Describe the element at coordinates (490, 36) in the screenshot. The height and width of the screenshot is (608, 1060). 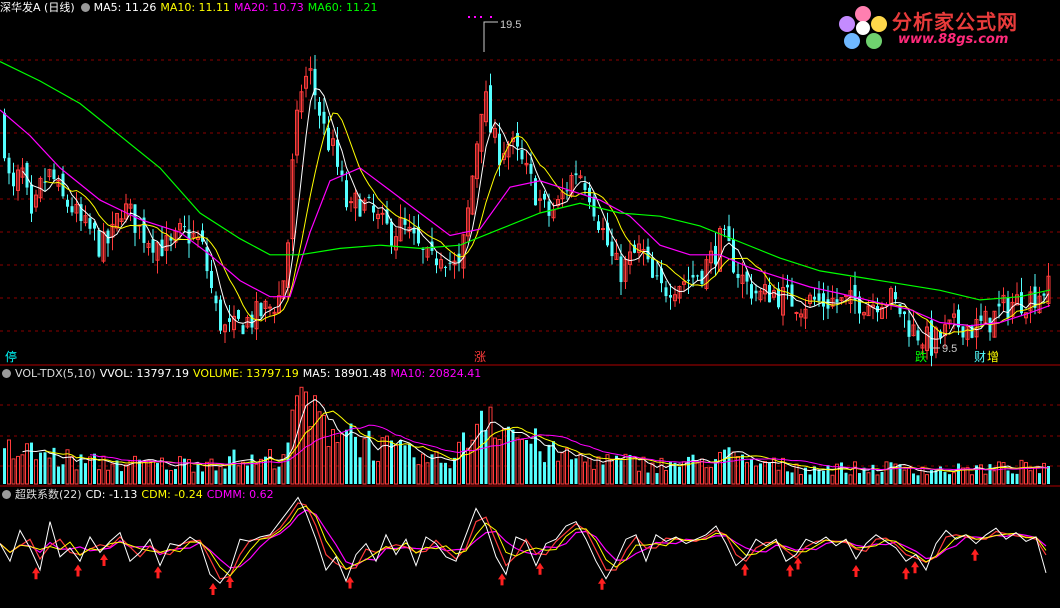
I see `high-leader-line` at that location.